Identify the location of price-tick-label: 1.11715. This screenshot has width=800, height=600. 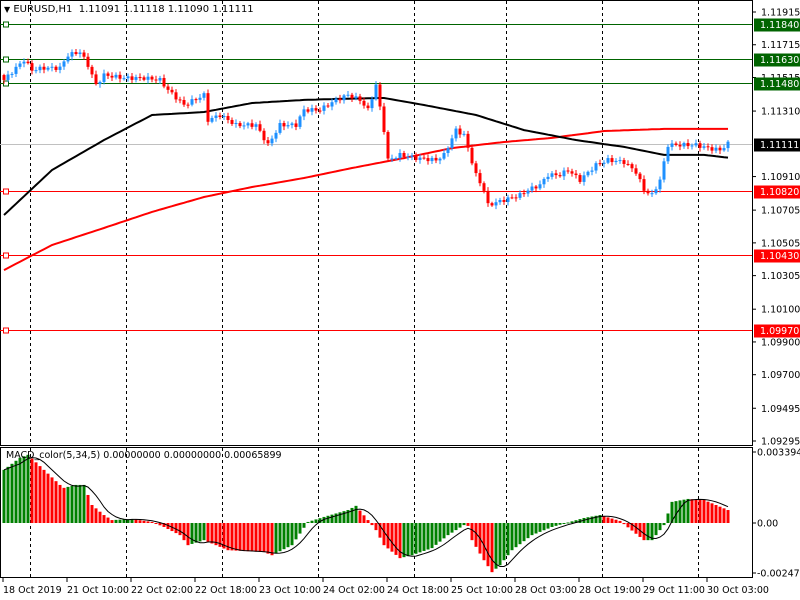
(780, 45).